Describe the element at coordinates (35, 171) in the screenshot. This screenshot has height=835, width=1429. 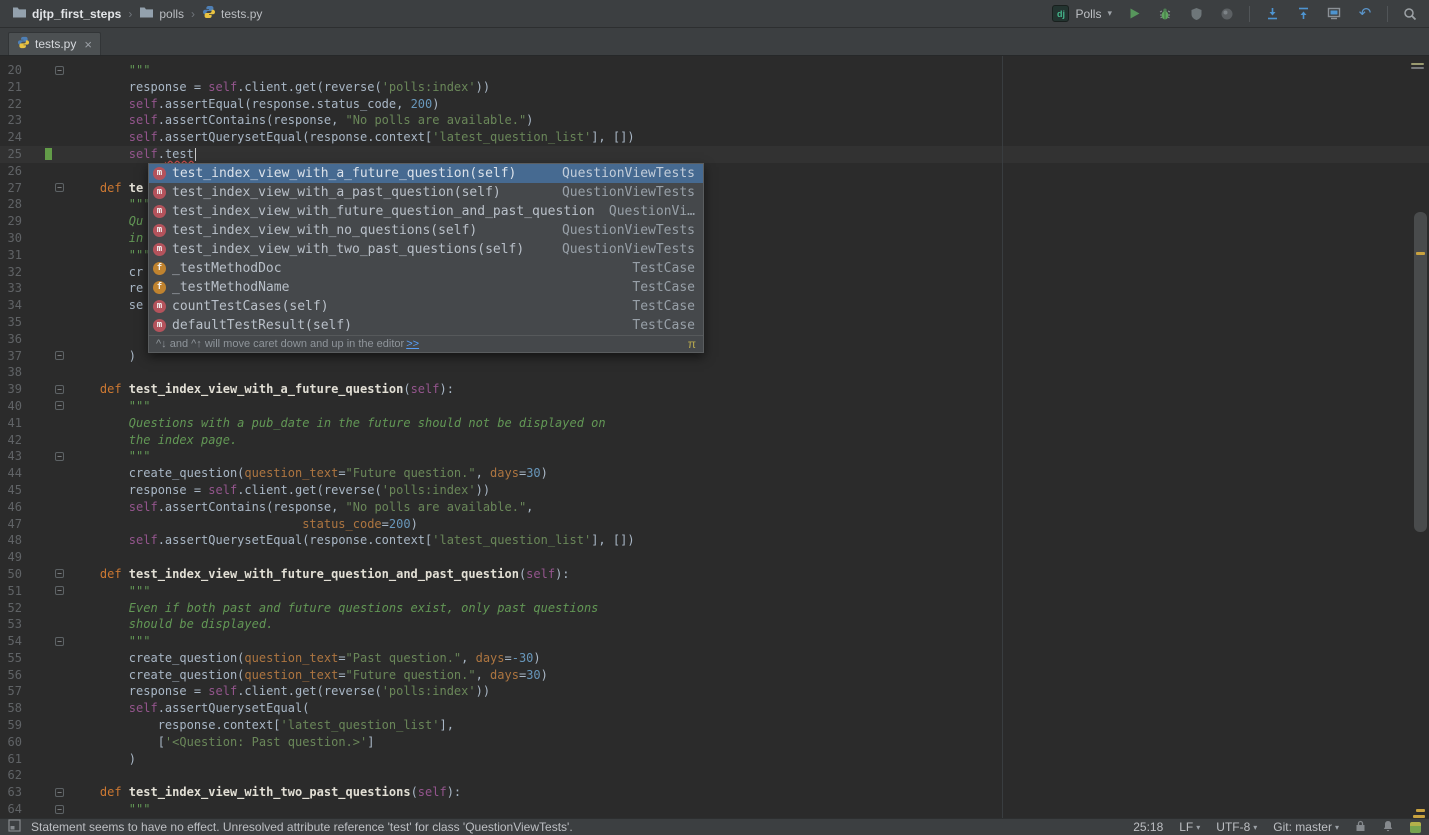
I see `gutter: 26` at that location.